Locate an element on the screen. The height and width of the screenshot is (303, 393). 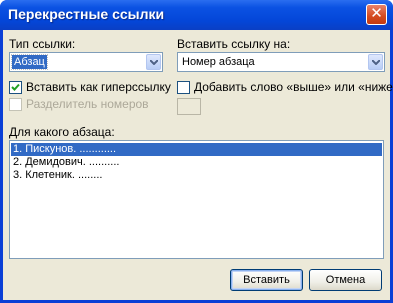
cancel-button: Отмена is located at coordinates (345, 280).